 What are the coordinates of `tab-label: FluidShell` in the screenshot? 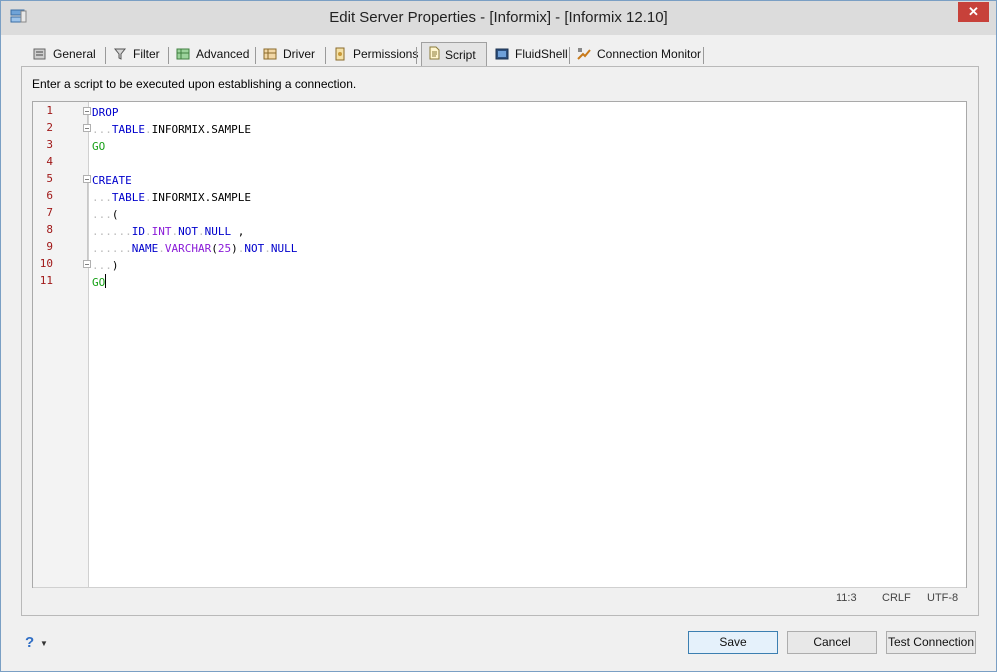 It's located at (541, 54).